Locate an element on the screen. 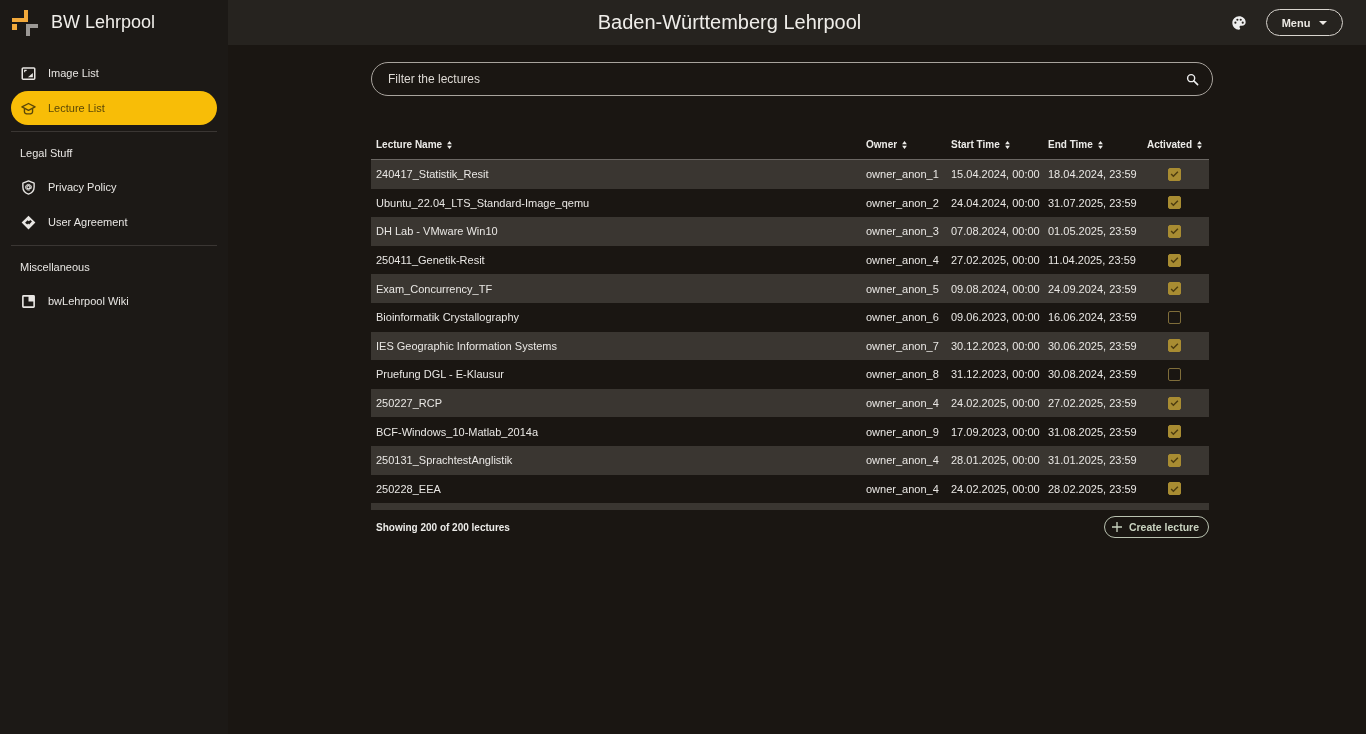 This screenshot has width=1366, height=734. search-icon is located at coordinates (1192, 79).